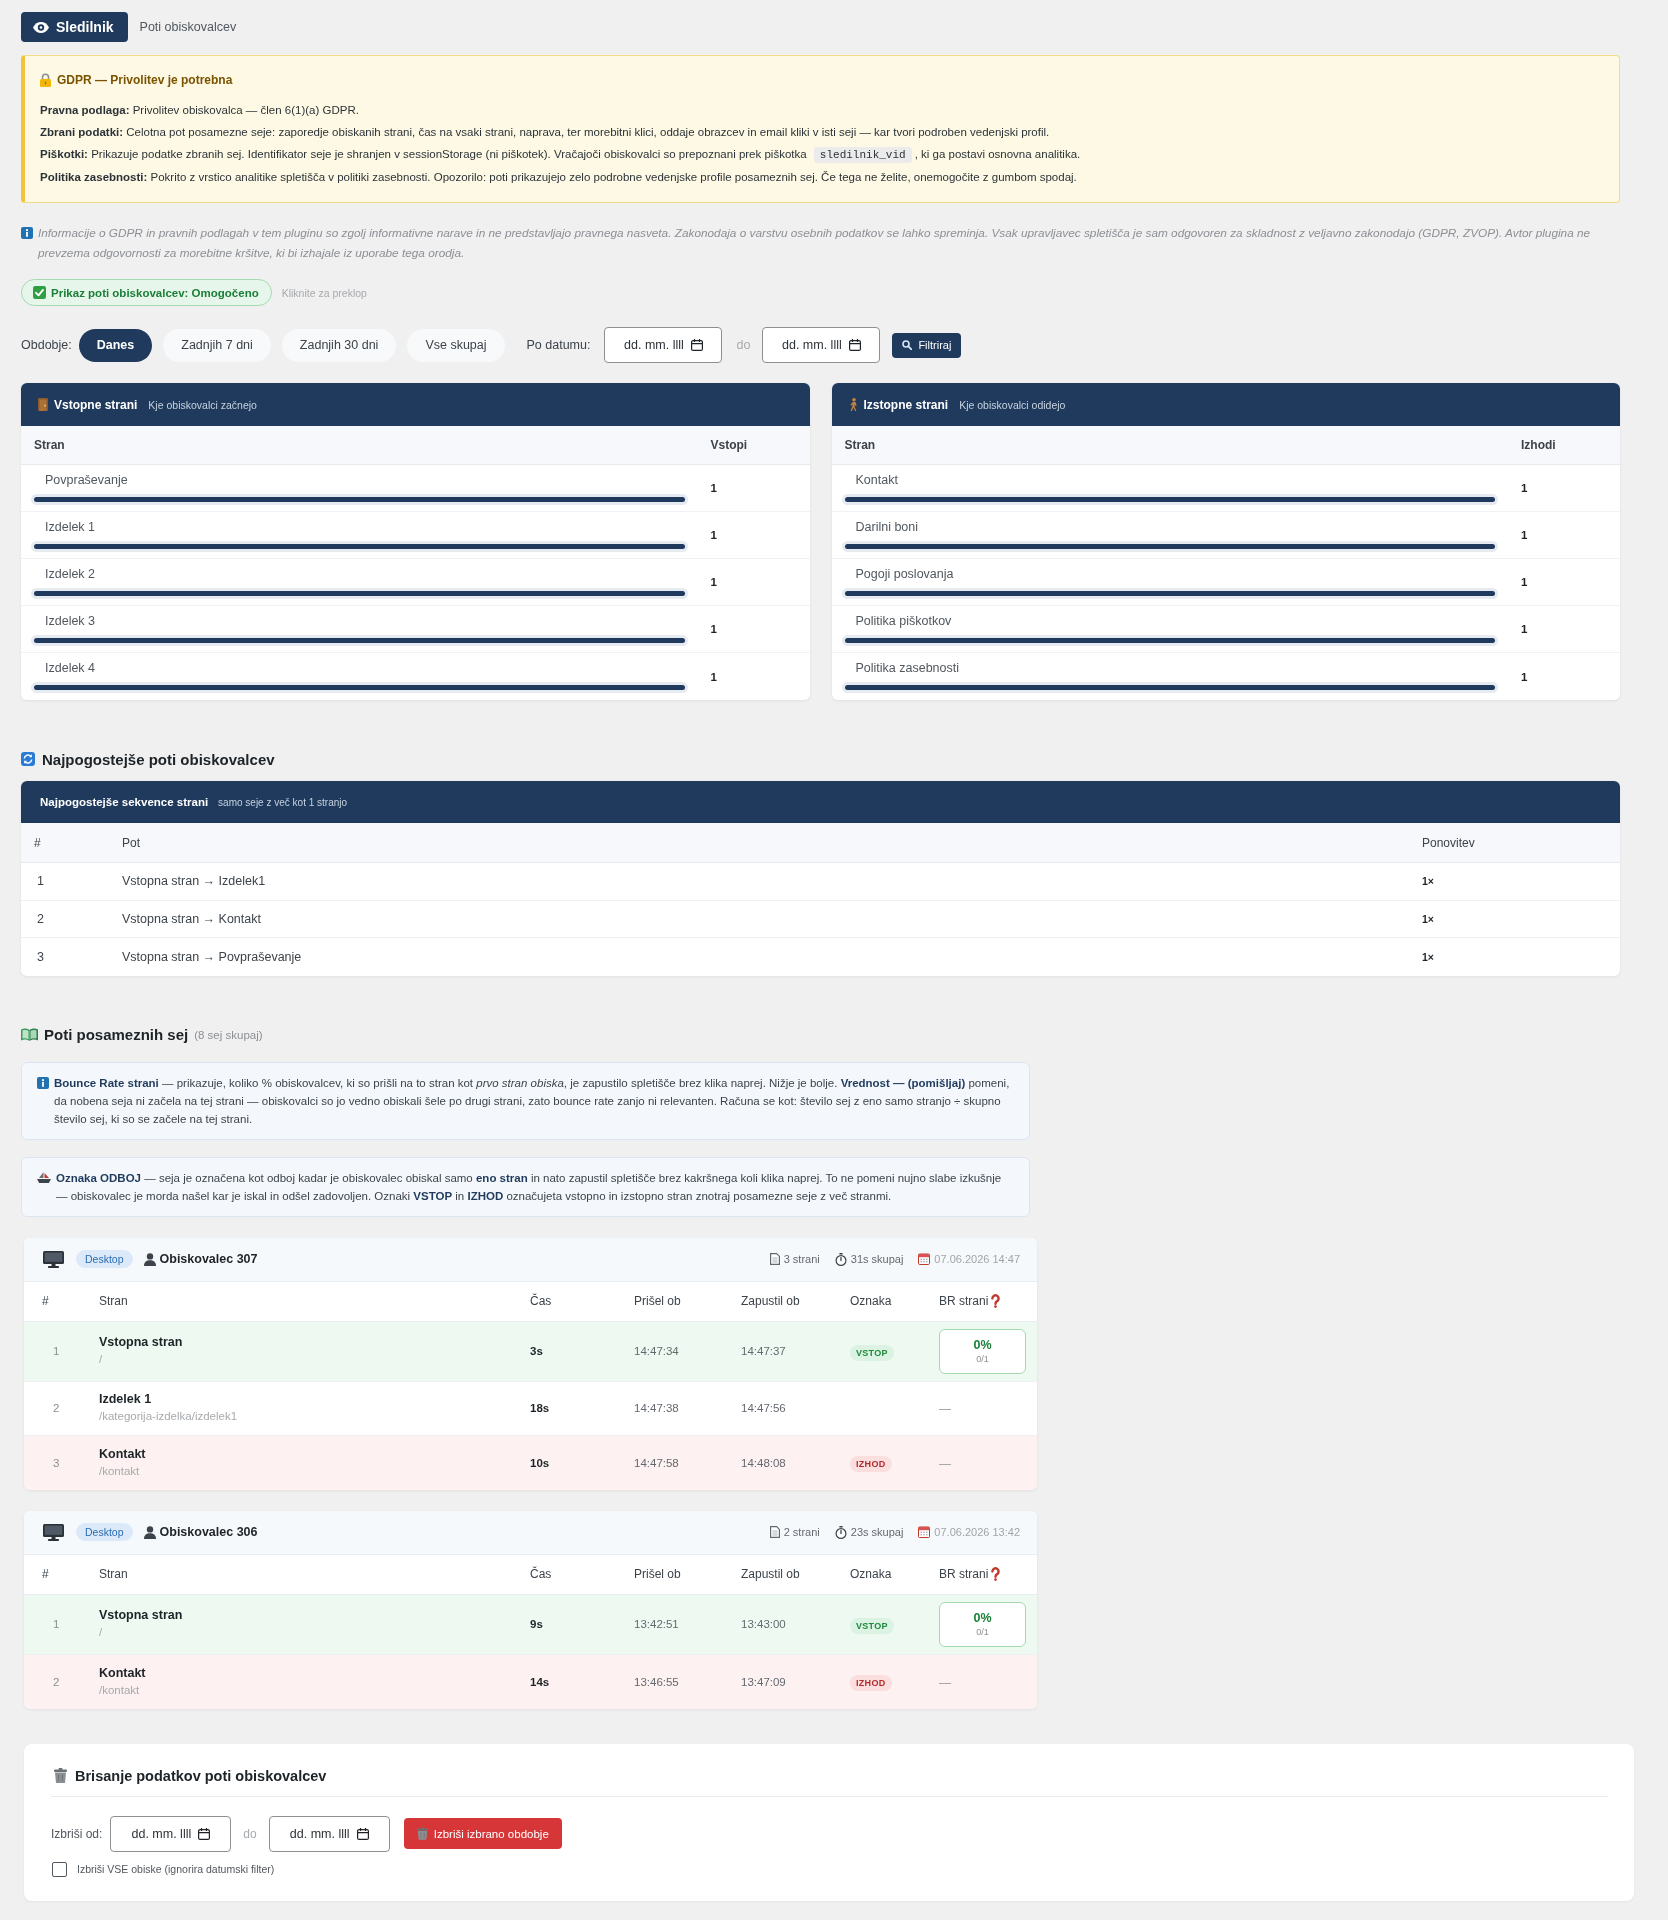 This screenshot has width=1668, height=1920. What do you see at coordinates (907, 345) in the screenshot?
I see `search-icon` at bounding box center [907, 345].